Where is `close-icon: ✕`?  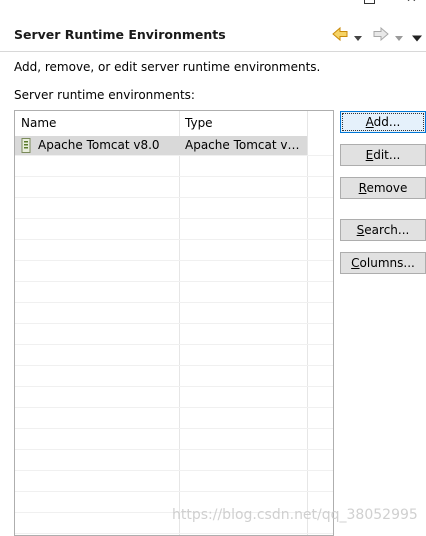 close-icon: ✕ is located at coordinates (411, 3).